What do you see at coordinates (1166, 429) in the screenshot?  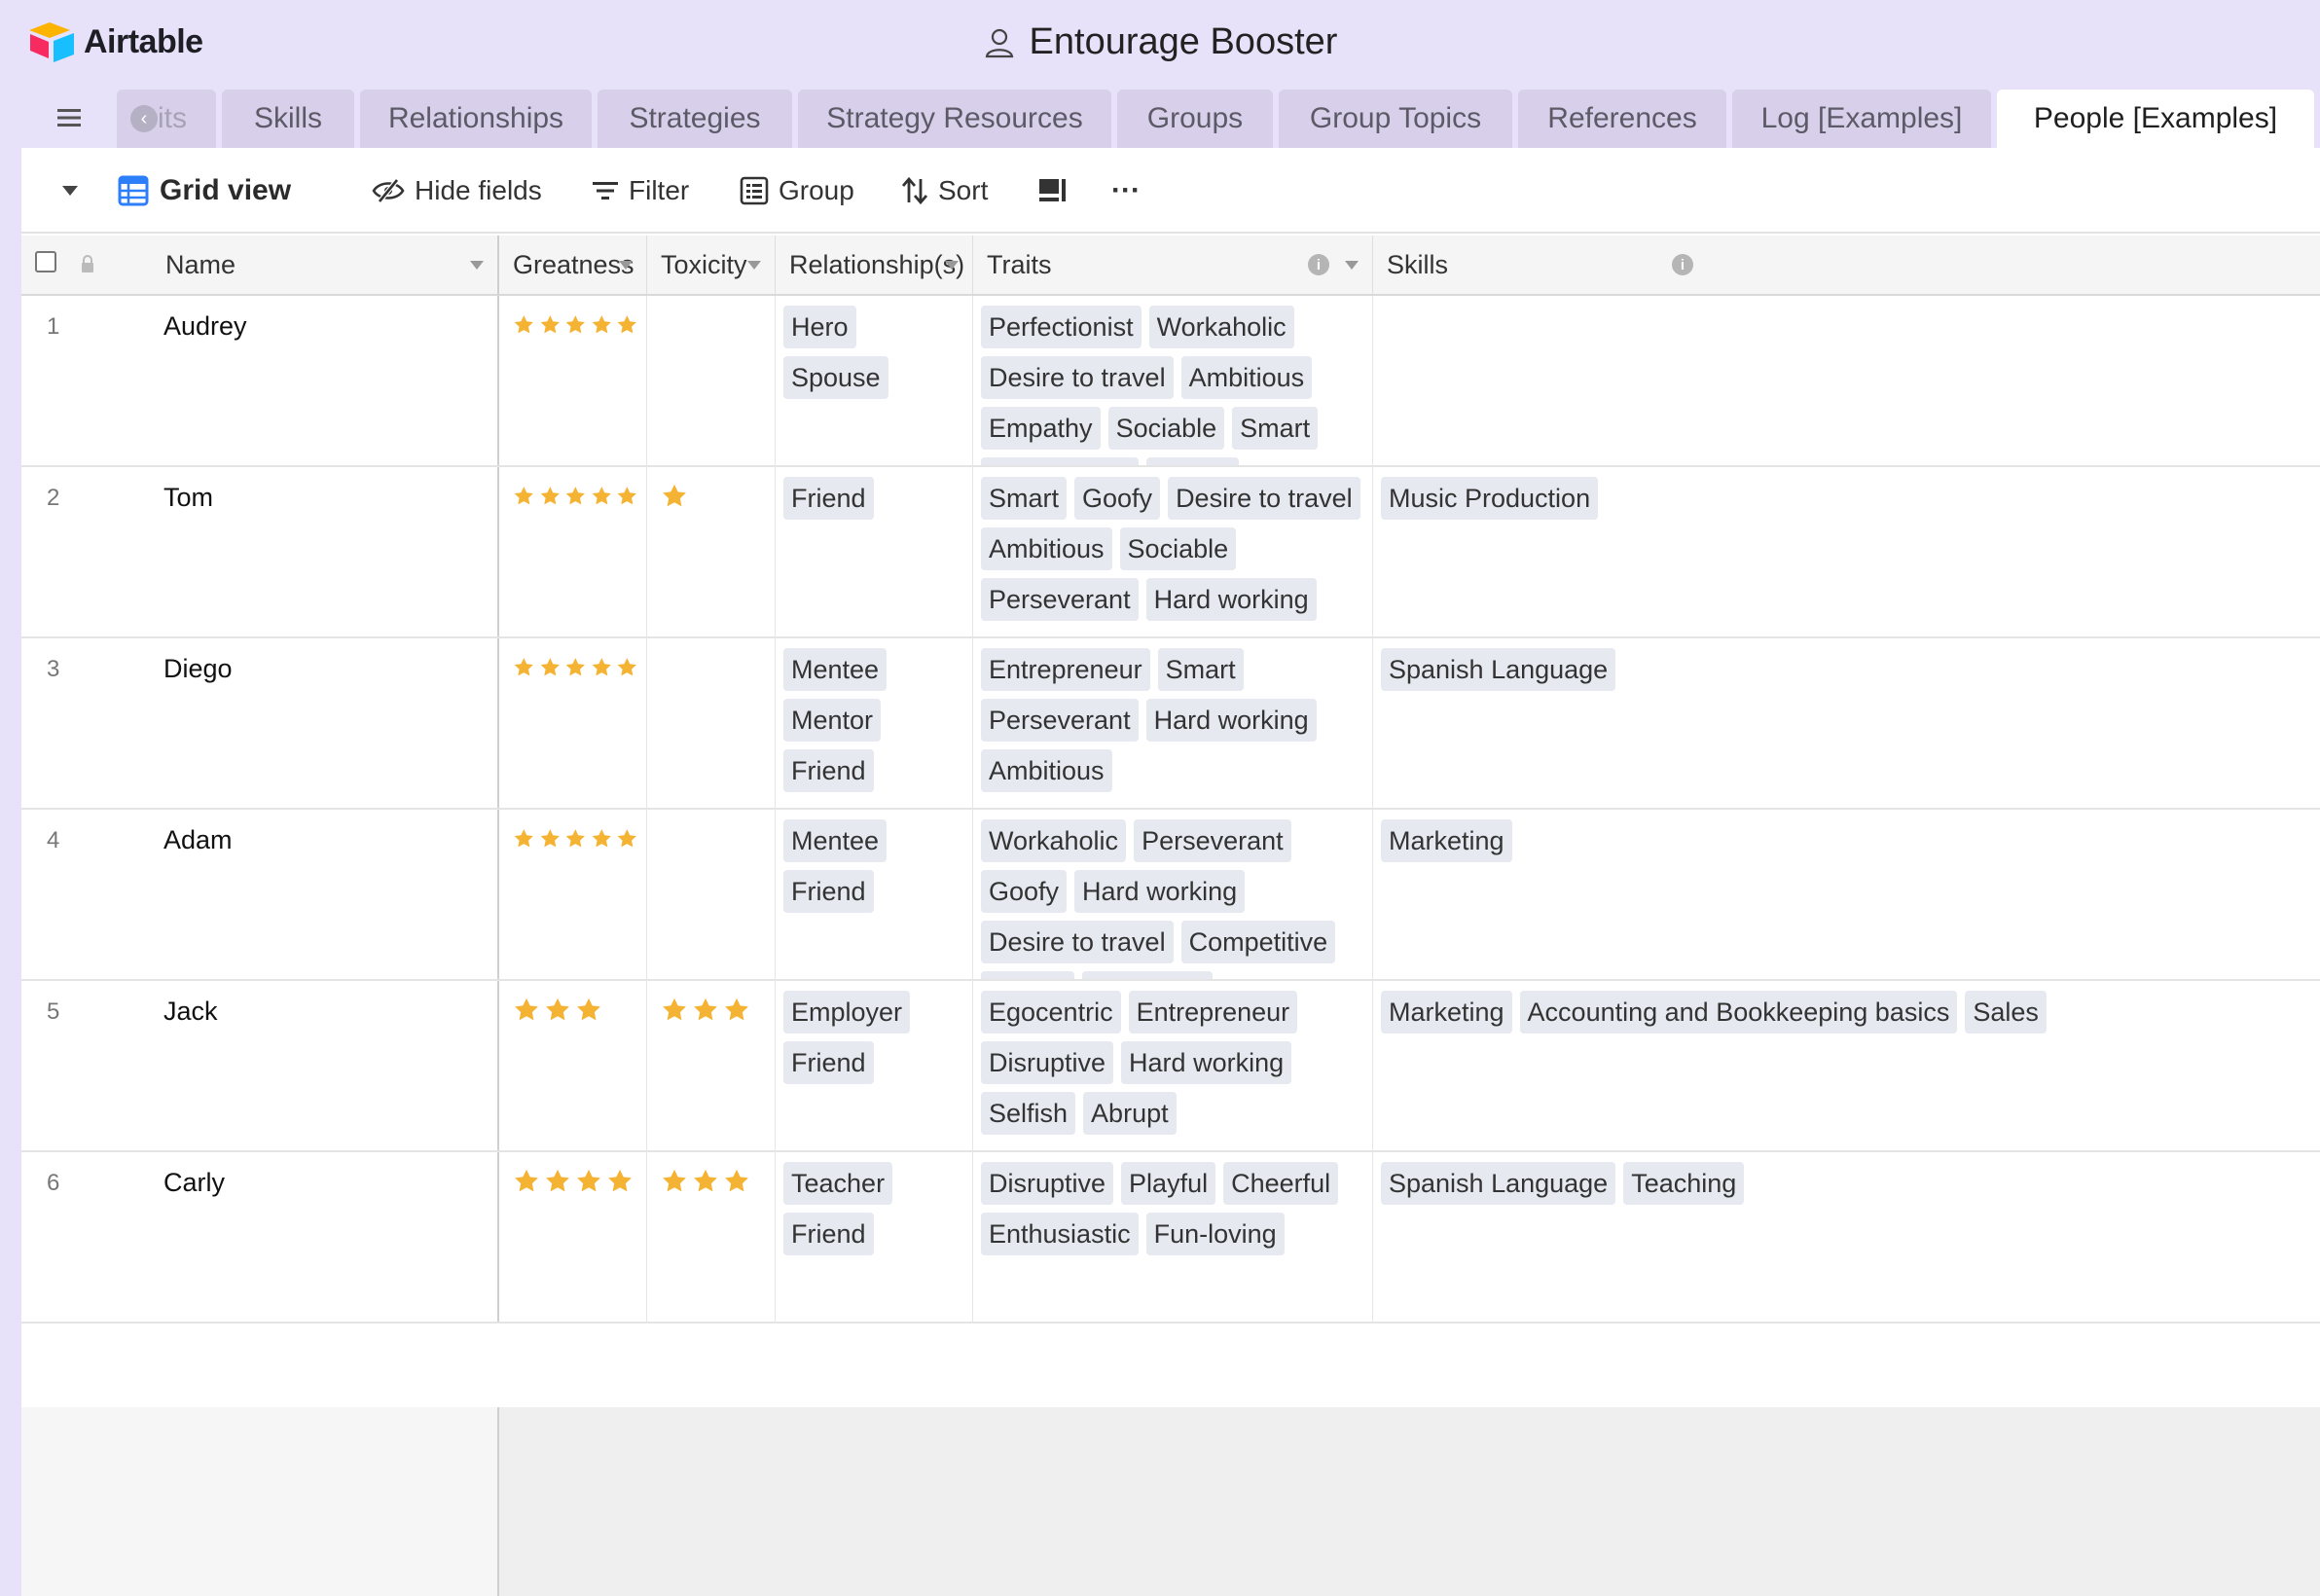 I see `linked-record-chip: Sociable` at bounding box center [1166, 429].